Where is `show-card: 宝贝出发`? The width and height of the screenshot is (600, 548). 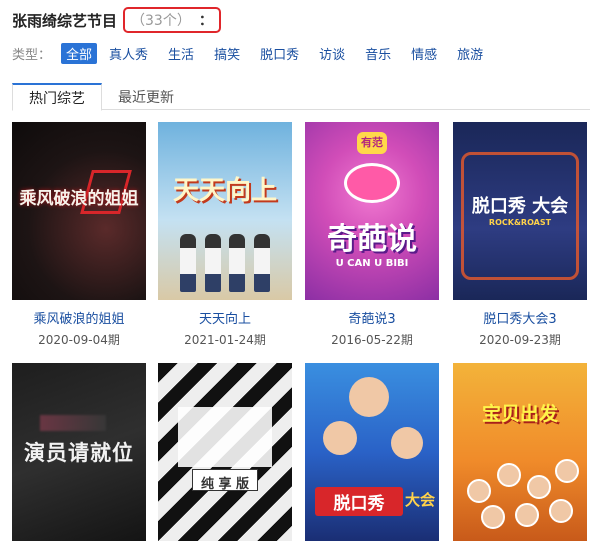 show-card: 宝贝出发 is located at coordinates (523, 452).